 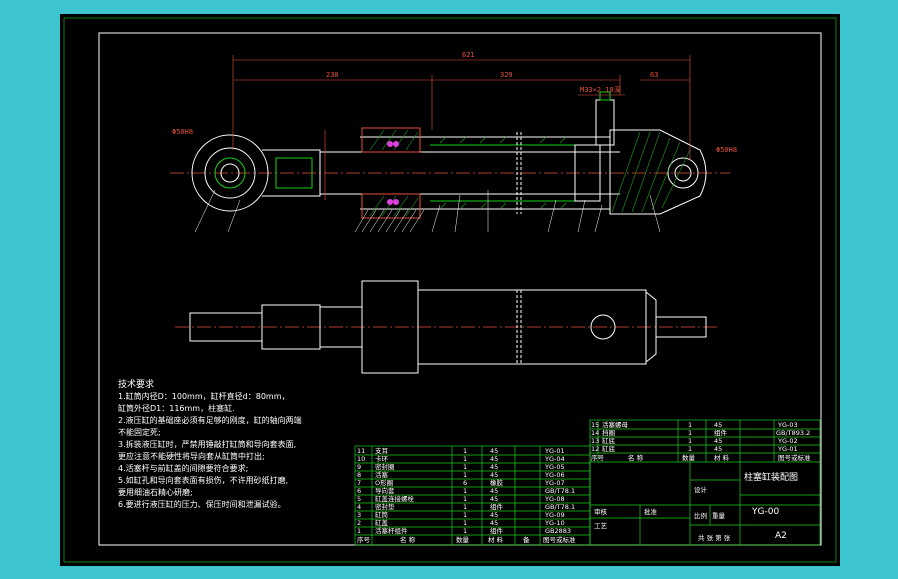 What do you see at coordinates (359, 475) in the screenshot?
I see `bom-cell: 8` at bounding box center [359, 475].